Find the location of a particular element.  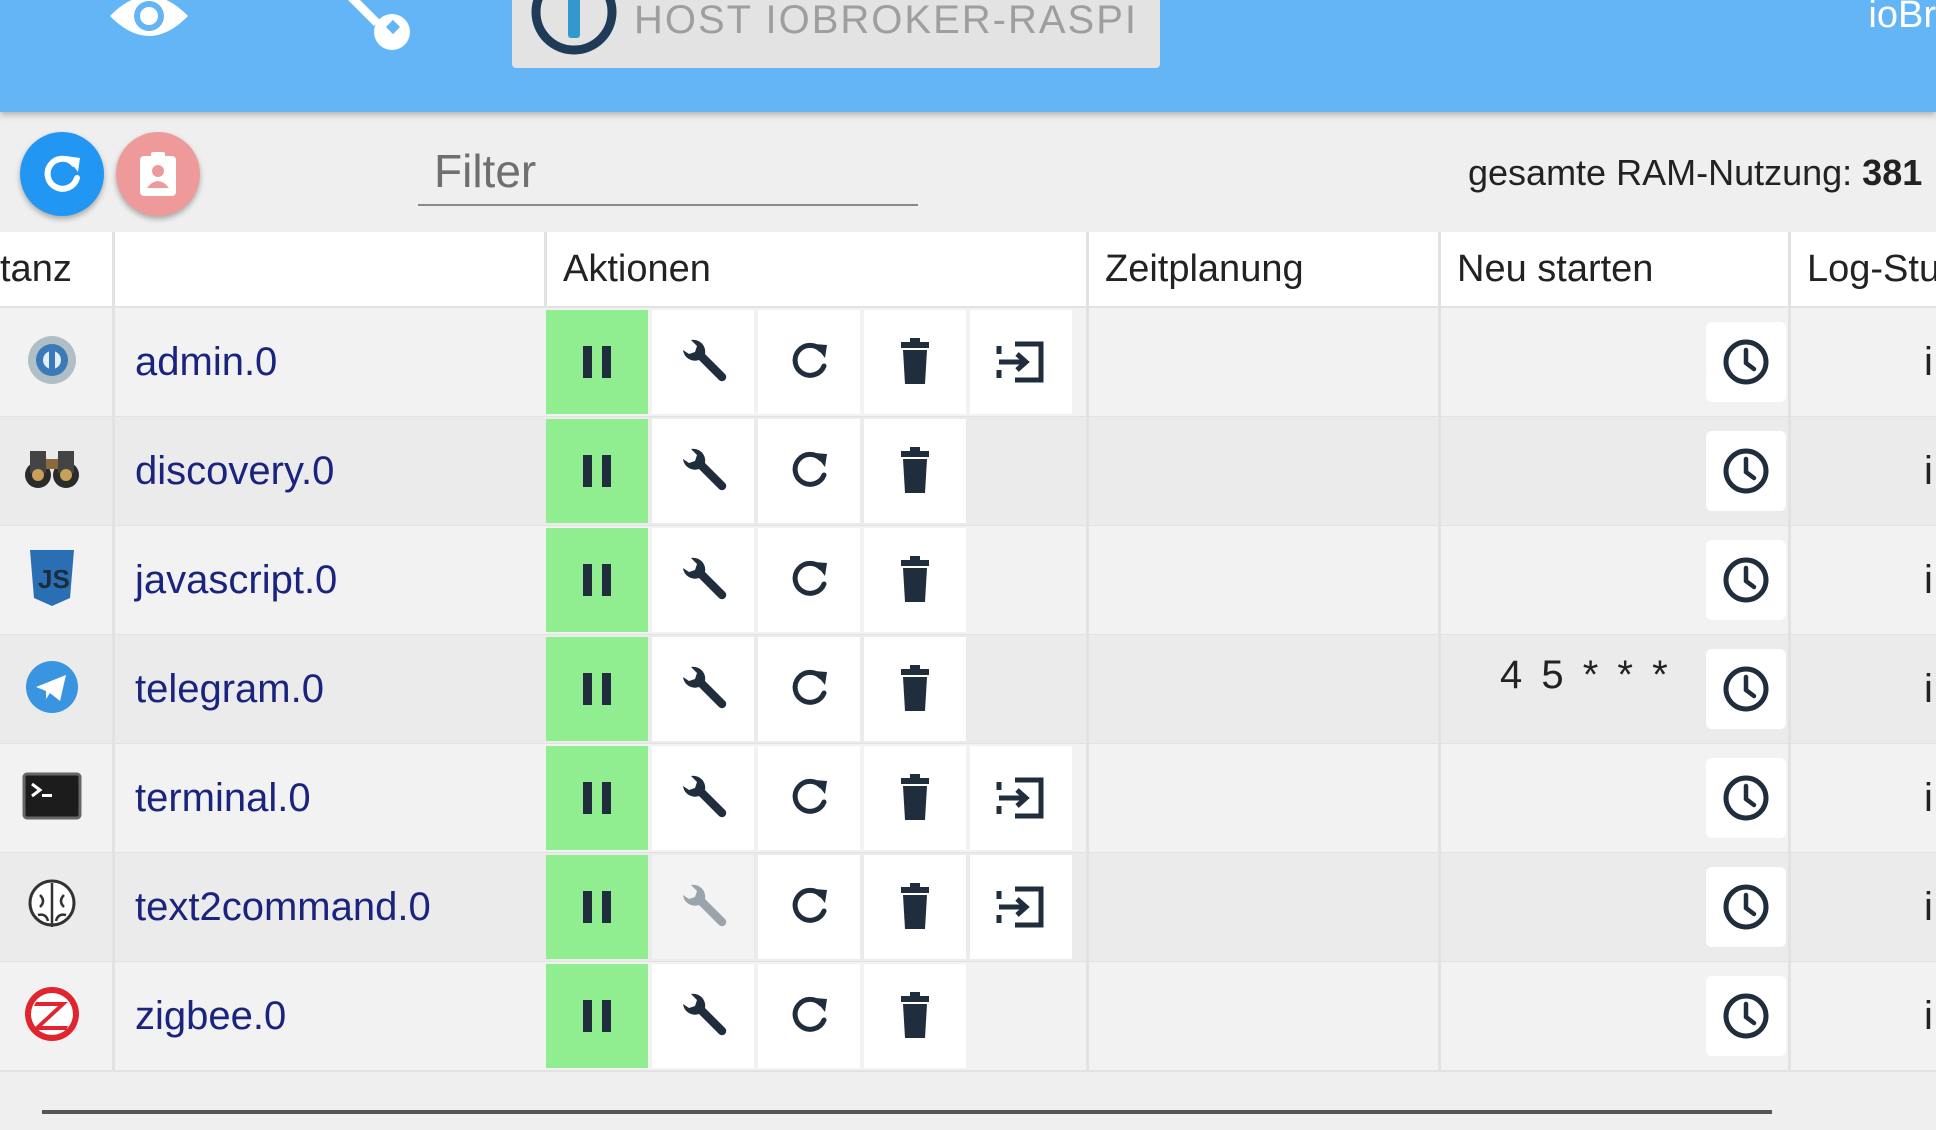

table-row: admin.0 i is located at coordinates (968, 363).